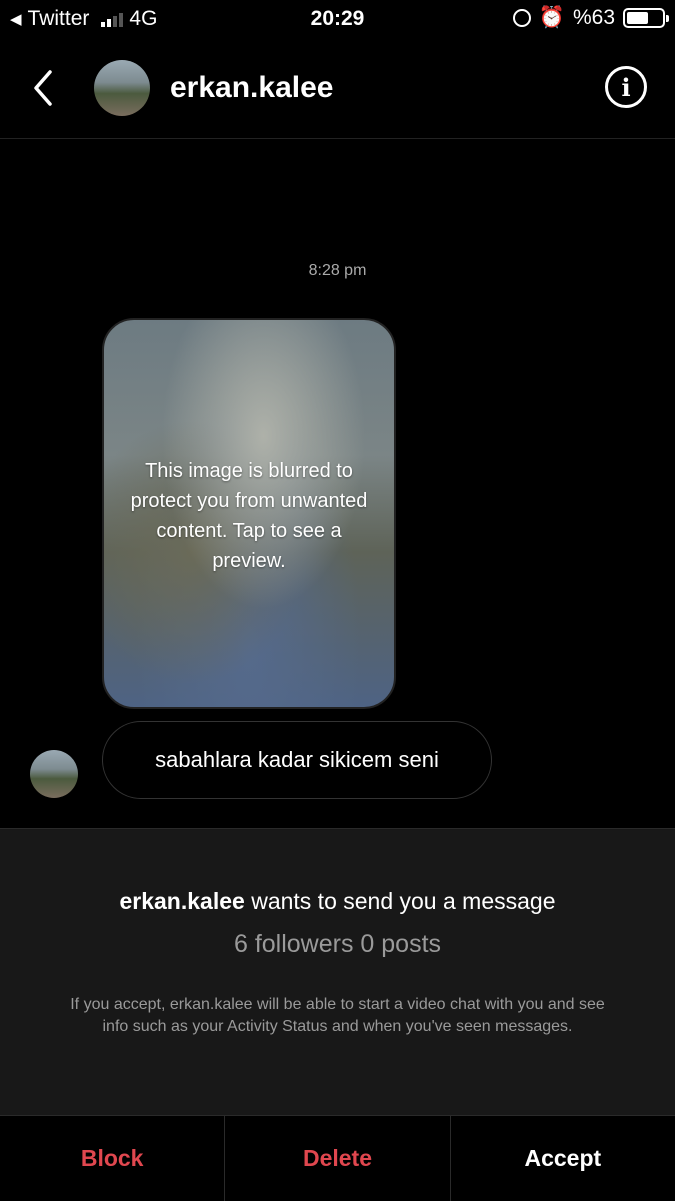 Image resolution: width=675 pixels, height=1201 pixels. Describe the element at coordinates (562, 1158) in the screenshot. I see `accept-button: Accept` at that location.